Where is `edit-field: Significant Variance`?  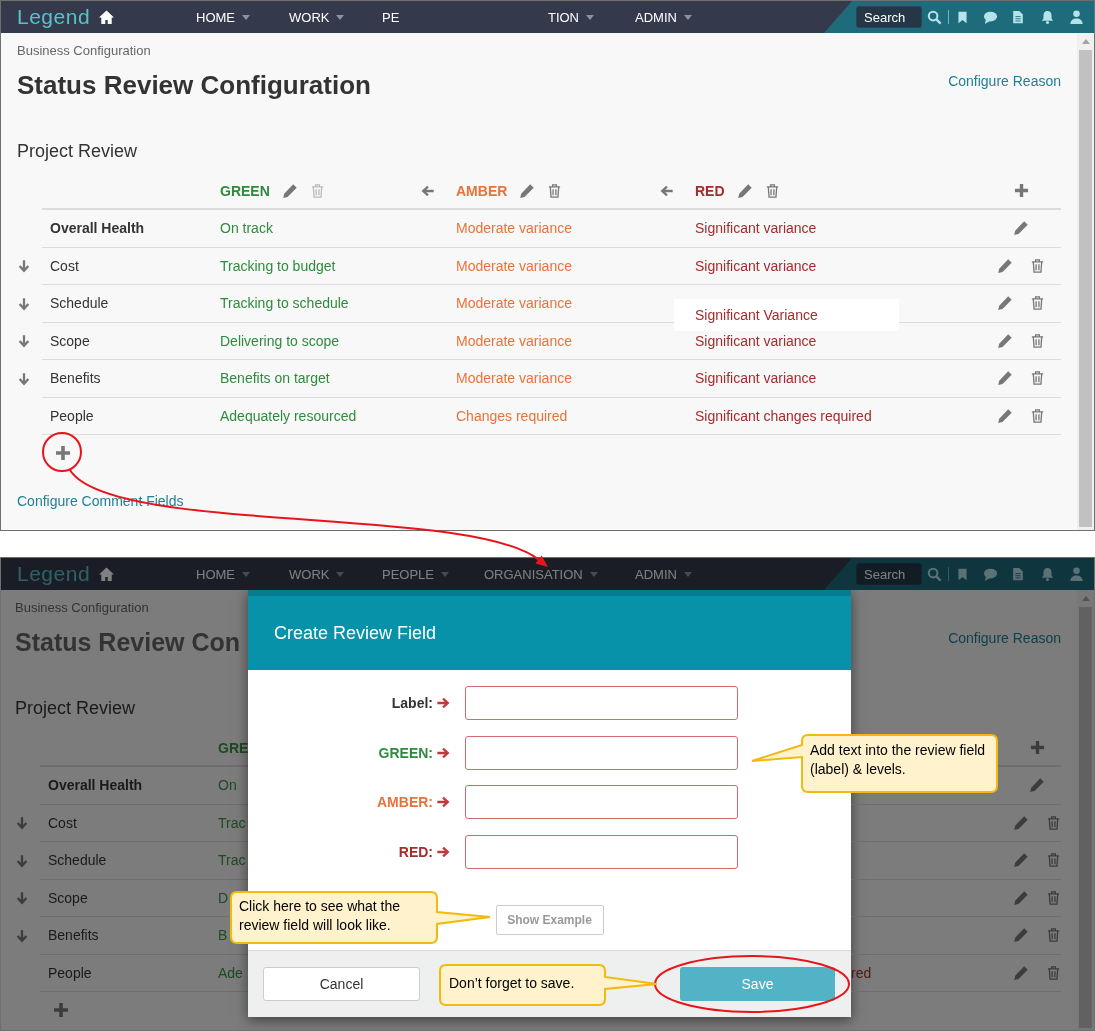
edit-field: Significant Variance is located at coordinates (786, 315).